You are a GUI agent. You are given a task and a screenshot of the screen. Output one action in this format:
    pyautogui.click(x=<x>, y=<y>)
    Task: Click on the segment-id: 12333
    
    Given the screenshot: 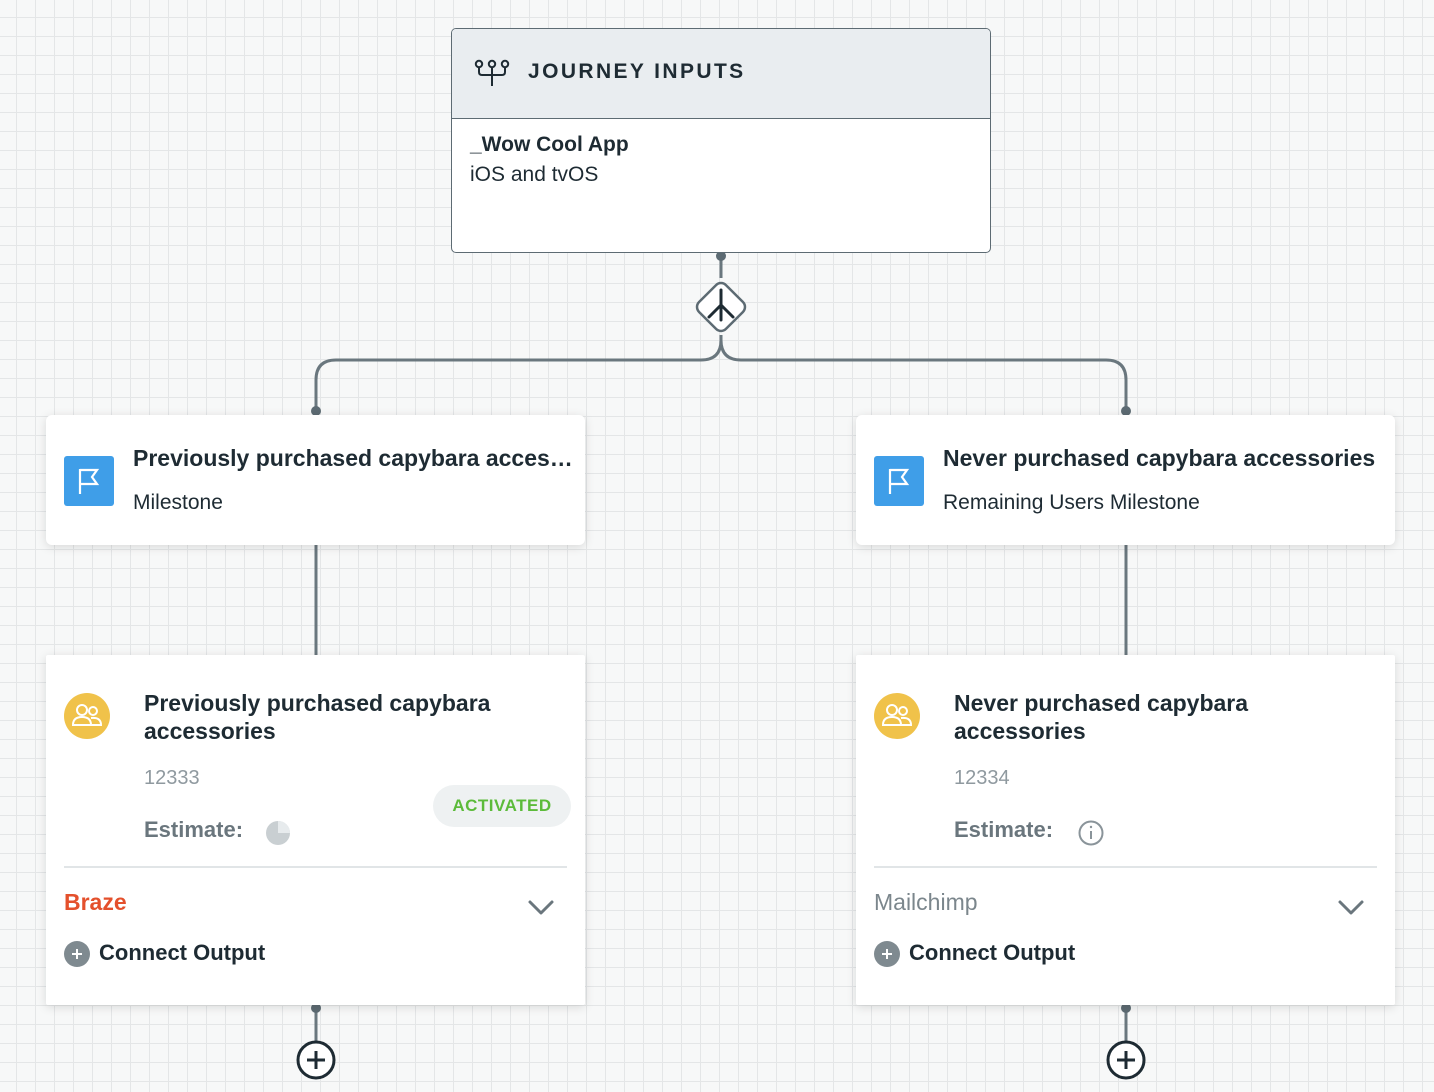 What is the action you would take?
    pyautogui.click(x=172, y=778)
    